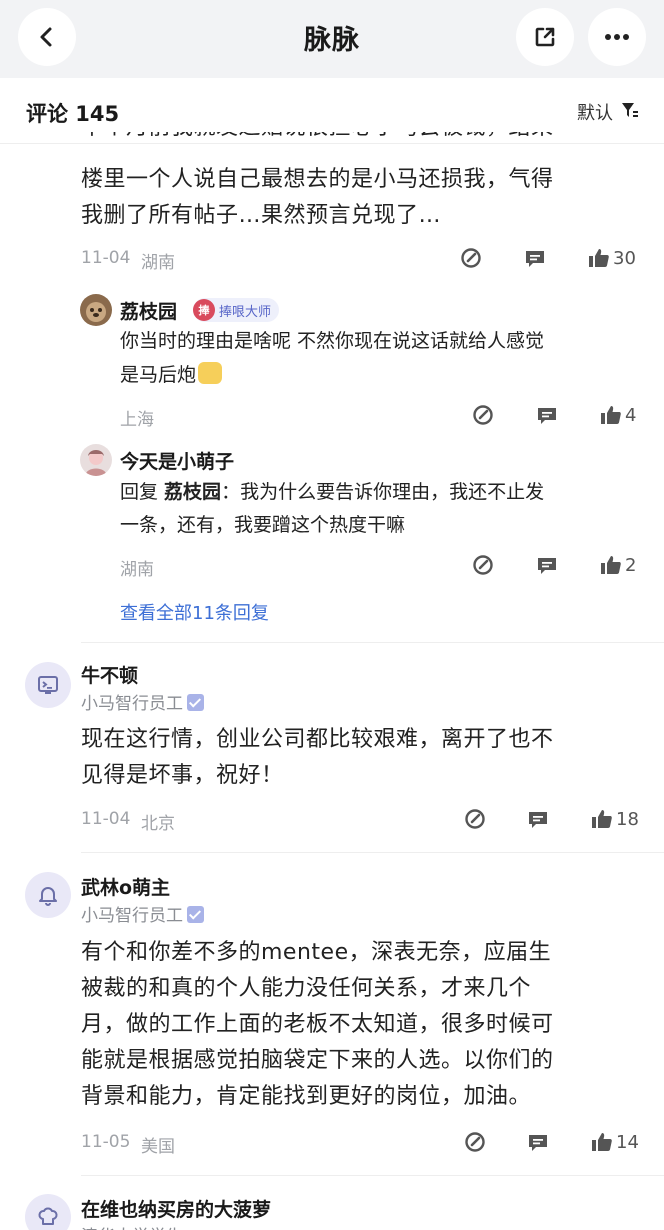 This screenshot has height=1230, width=664. What do you see at coordinates (631, 565) in the screenshot?
I see `like-count: 2` at bounding box center [631, 565].